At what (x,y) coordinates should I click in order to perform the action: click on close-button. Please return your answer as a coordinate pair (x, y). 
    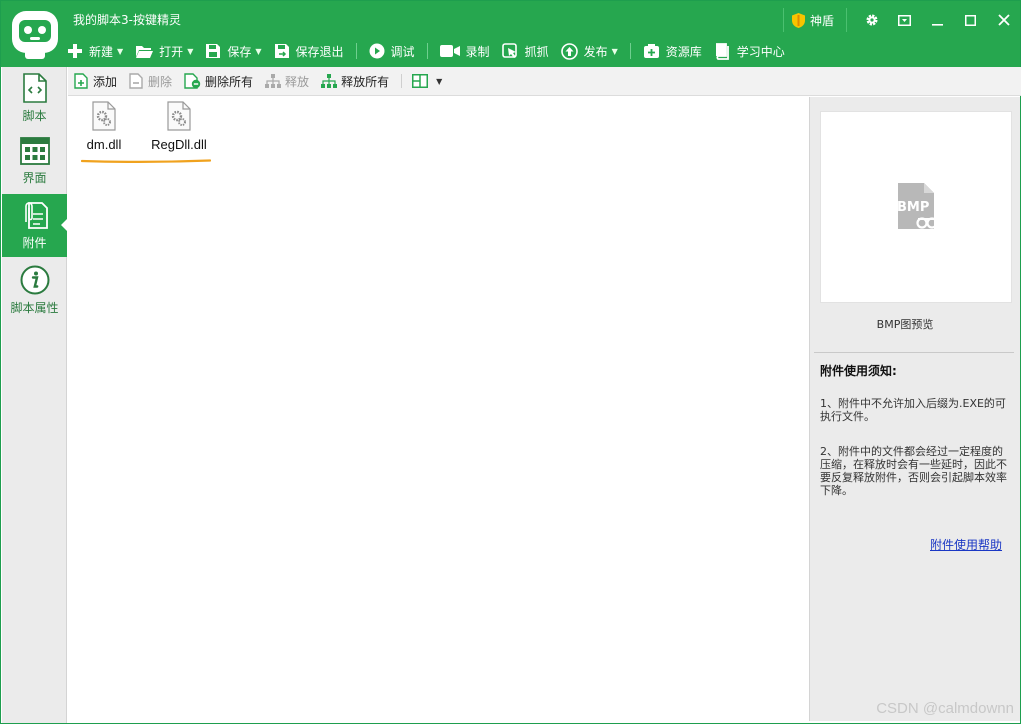
    Looking at the image, I should click on (1003, 20).